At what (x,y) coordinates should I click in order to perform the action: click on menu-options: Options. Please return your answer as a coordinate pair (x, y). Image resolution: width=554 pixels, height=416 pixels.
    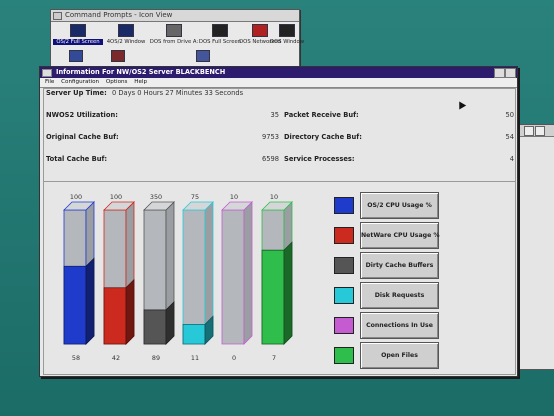
    Looking at the image, I should click on (117, 82).